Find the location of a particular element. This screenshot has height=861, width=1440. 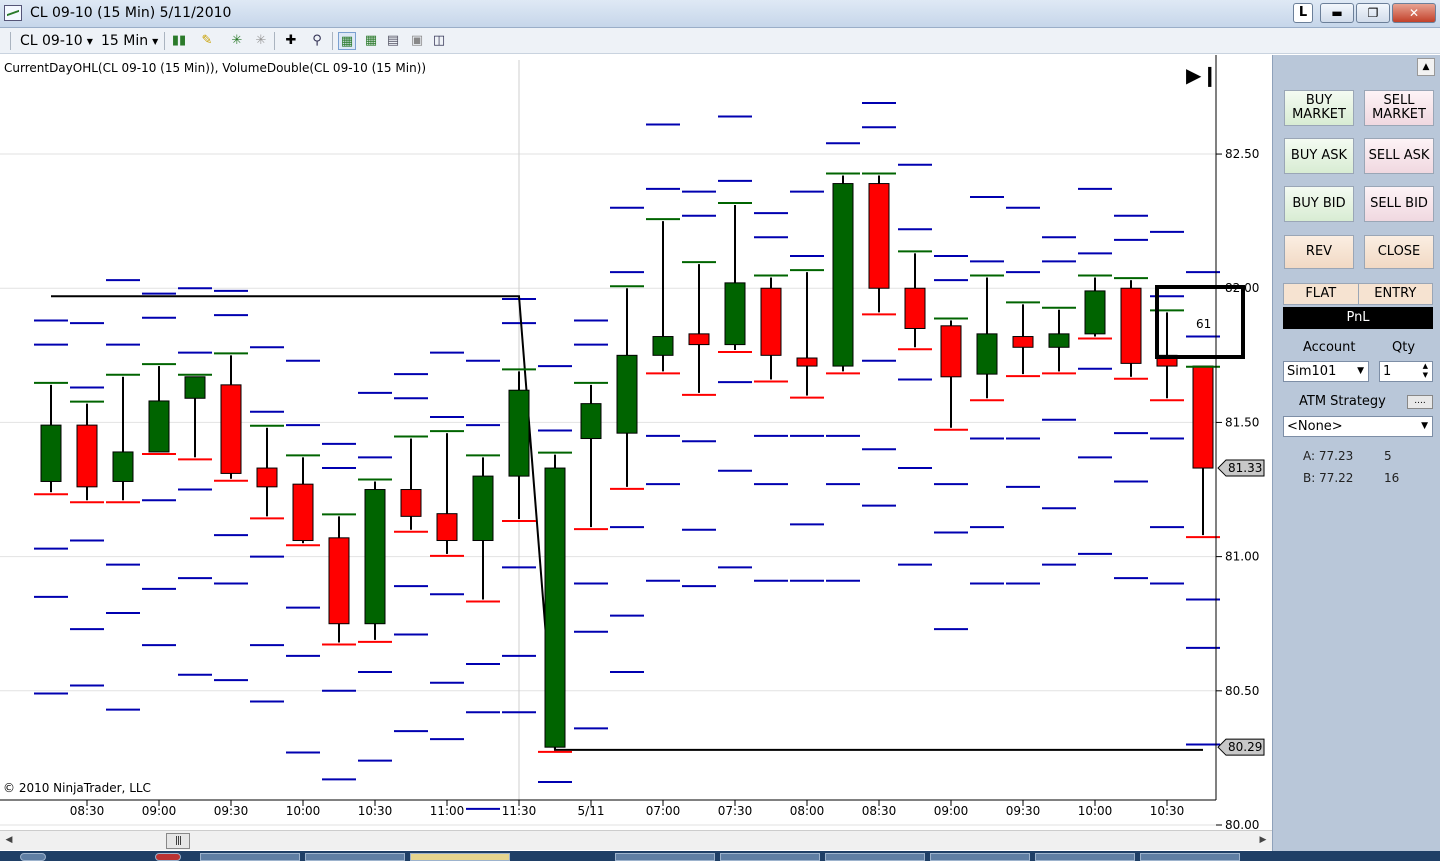

sell-market-button: SELL MARKET is located at coordinates (1399, 108).